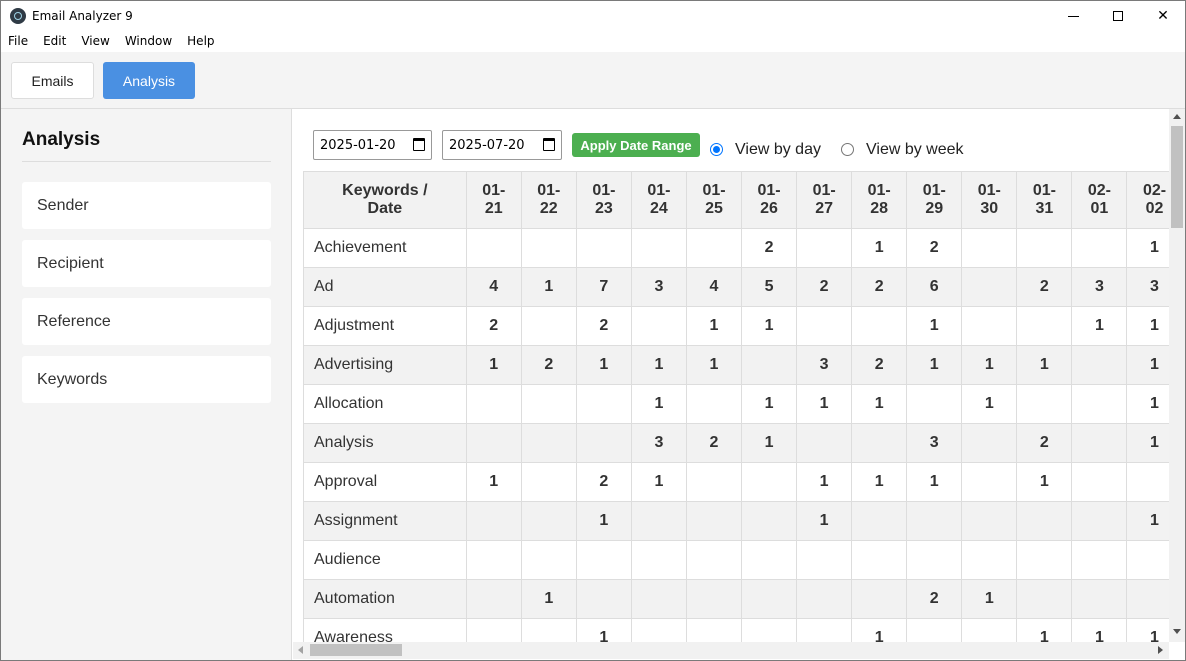 Image resolution: width=1186 pixels, height=661 pixels. Describe the element at coordinates (502, 145) in the screenshot. I see `date-to-input: 2025-07-20` at that location.